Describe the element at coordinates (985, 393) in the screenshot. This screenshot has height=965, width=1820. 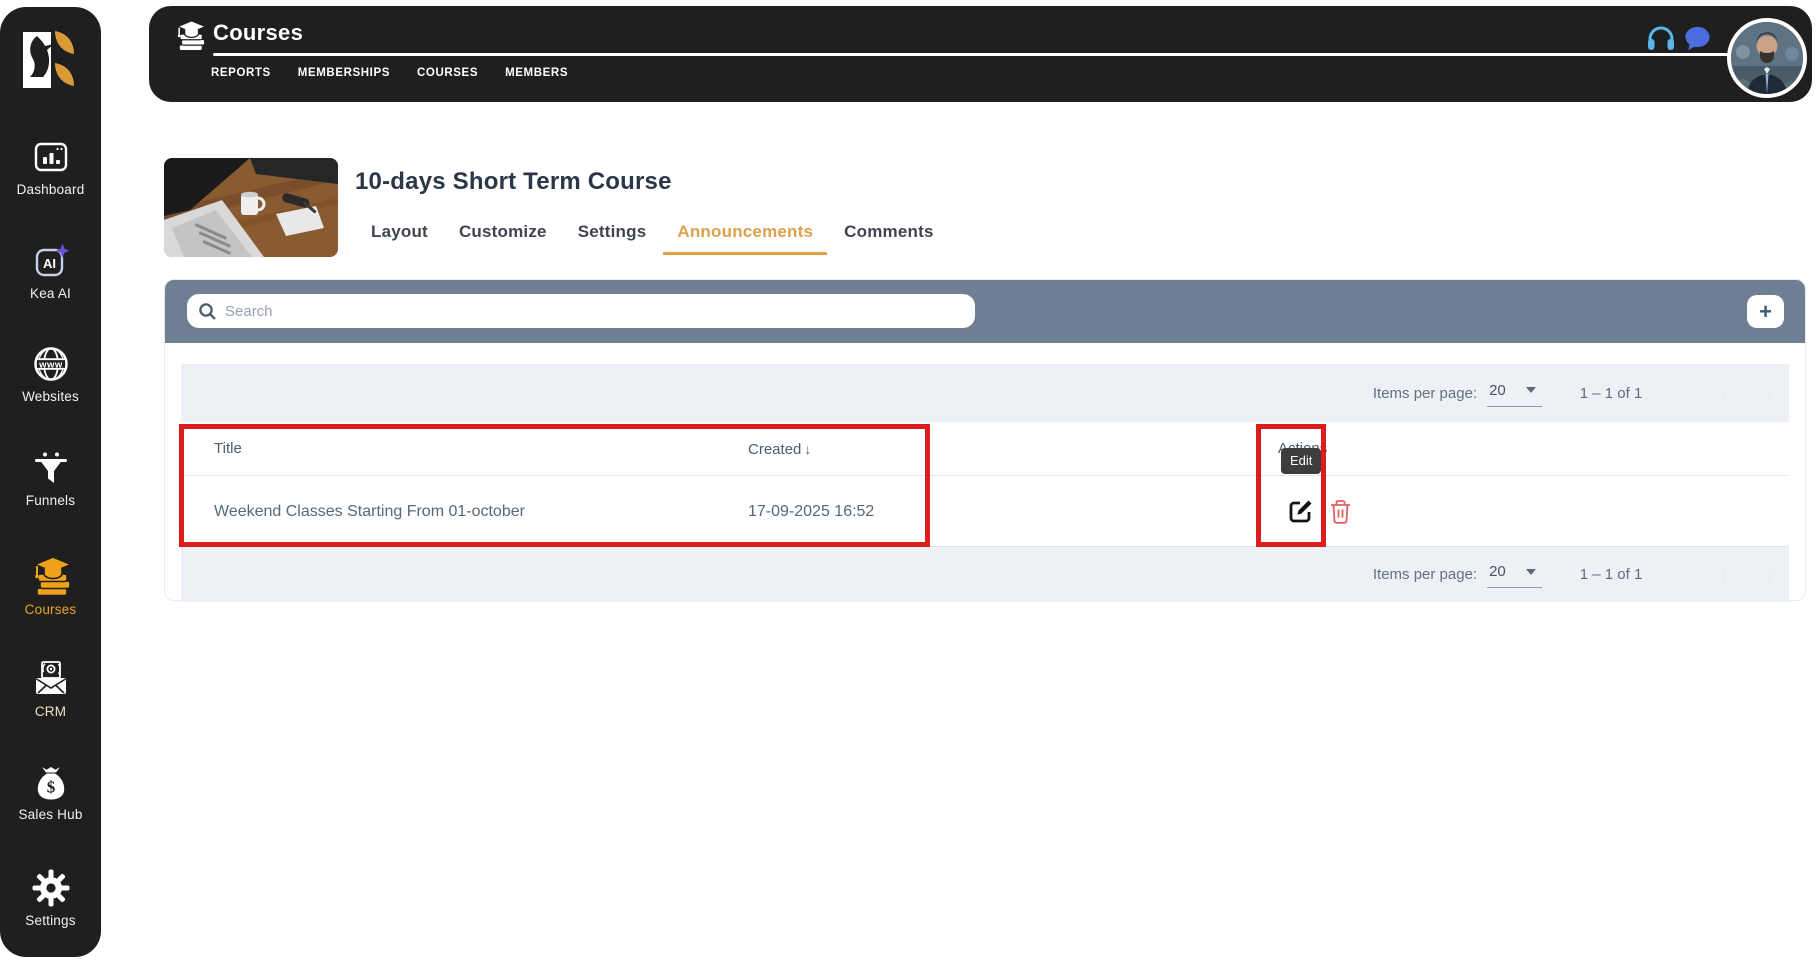
I see `pagination-bar-top: Items per page: 20 1 – 1 of 1 ‹ ›` at that location.